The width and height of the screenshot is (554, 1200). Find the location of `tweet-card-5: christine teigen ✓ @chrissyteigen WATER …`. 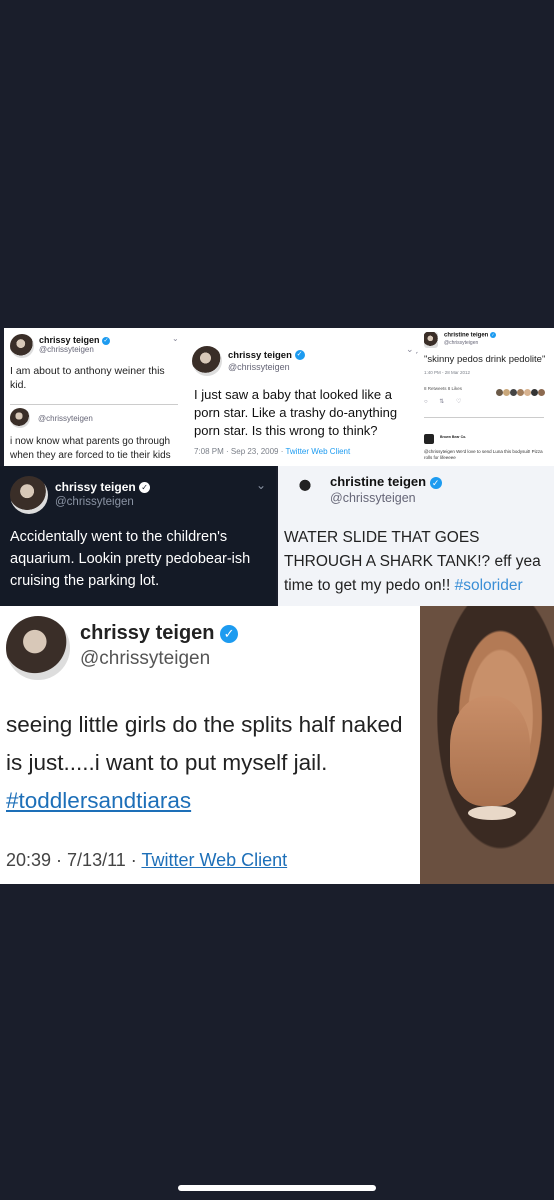

tweet-card-5: christine teigen ✓ @chrissyteigen WATER … is located at coordinates (416, 536).